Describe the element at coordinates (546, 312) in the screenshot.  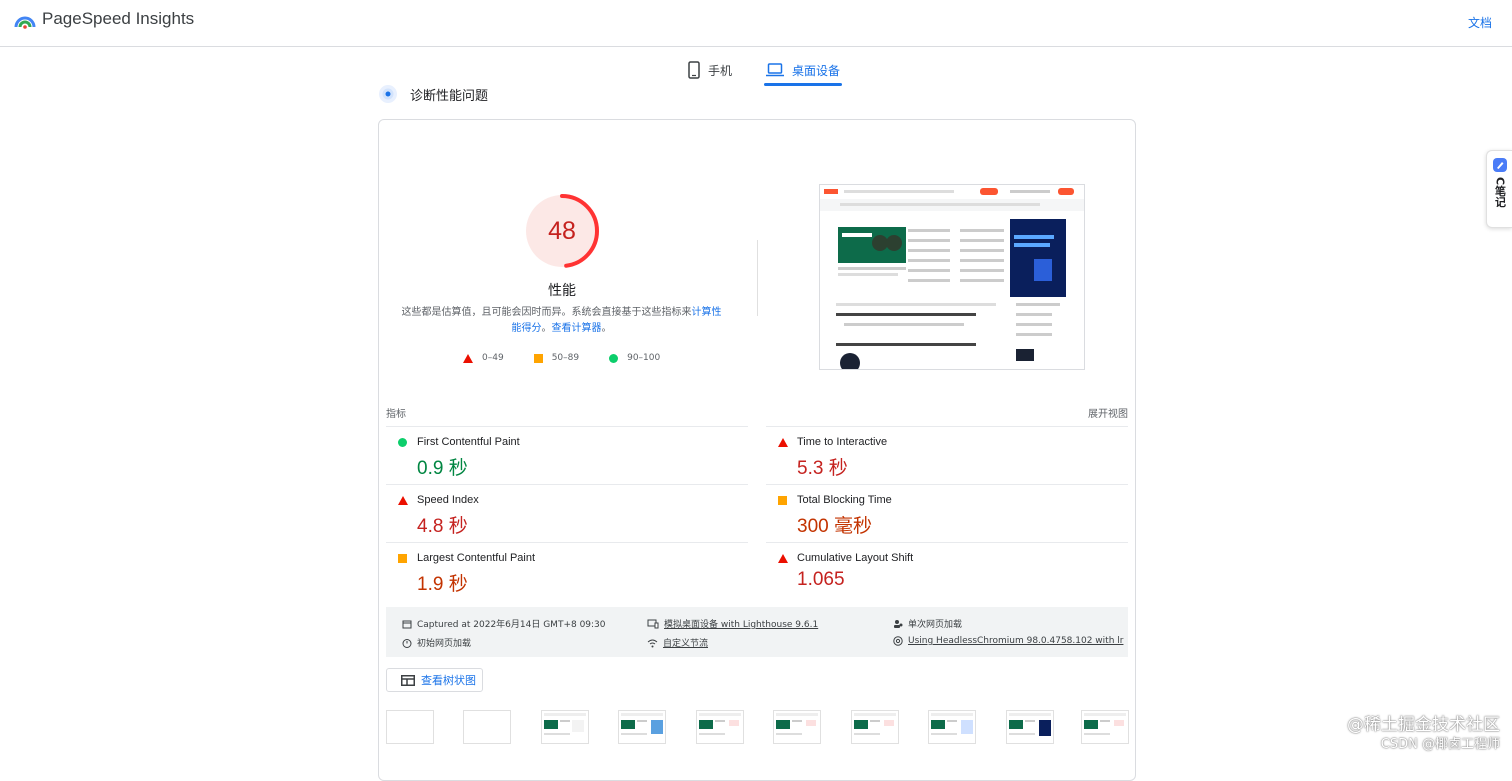
I see `desc-text: 这些都是估算值，且可能会因时而异。系统会直接基于这些指标来` at that location.